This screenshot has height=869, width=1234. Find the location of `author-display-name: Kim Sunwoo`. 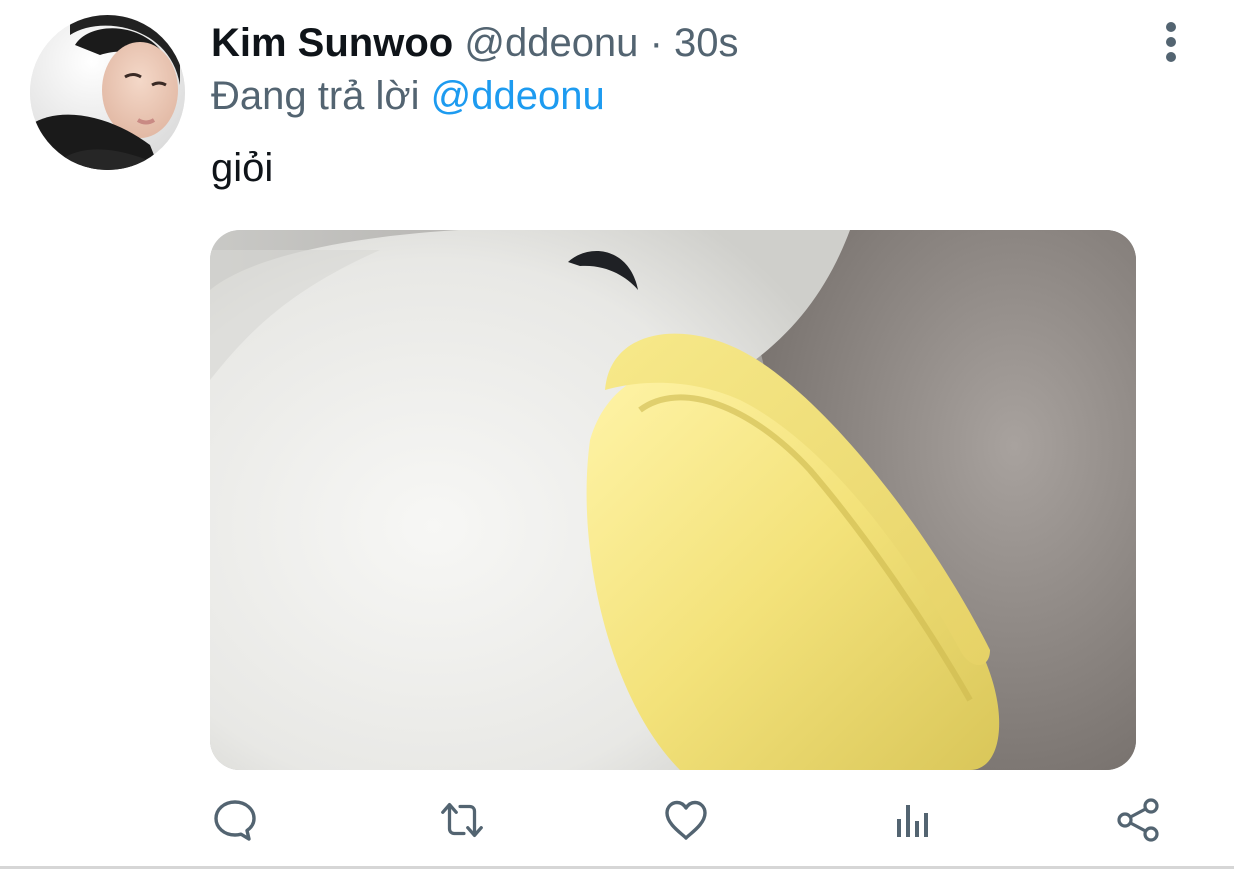

author-display-name: Kim Sunwoo is located at coordinates (332, 43).